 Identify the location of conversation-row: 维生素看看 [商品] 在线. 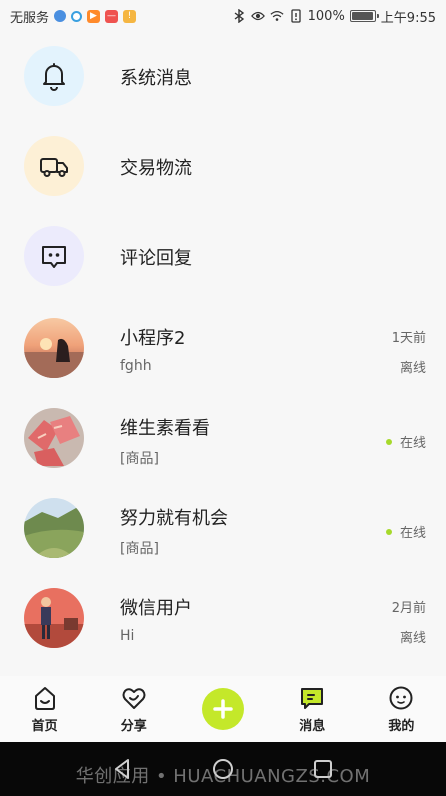
(223, 437).